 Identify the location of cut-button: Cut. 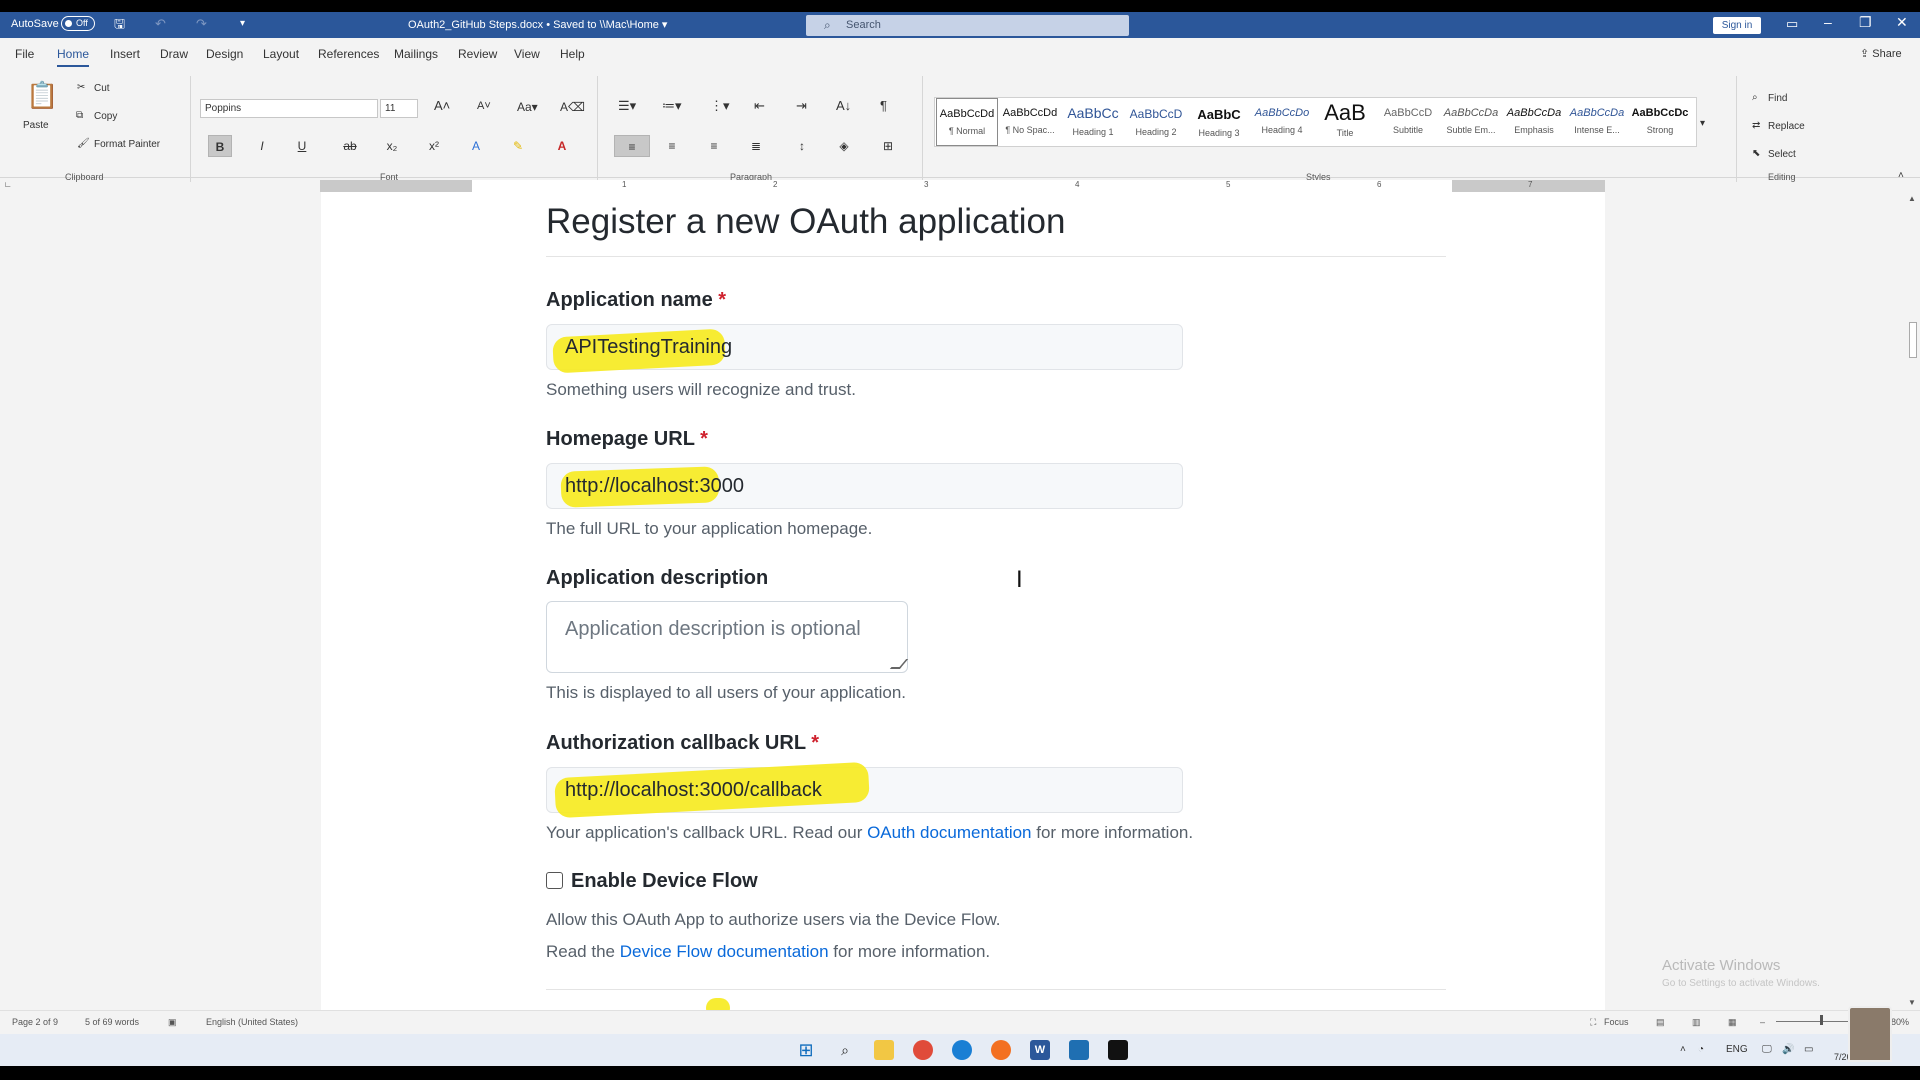
(102, 88).